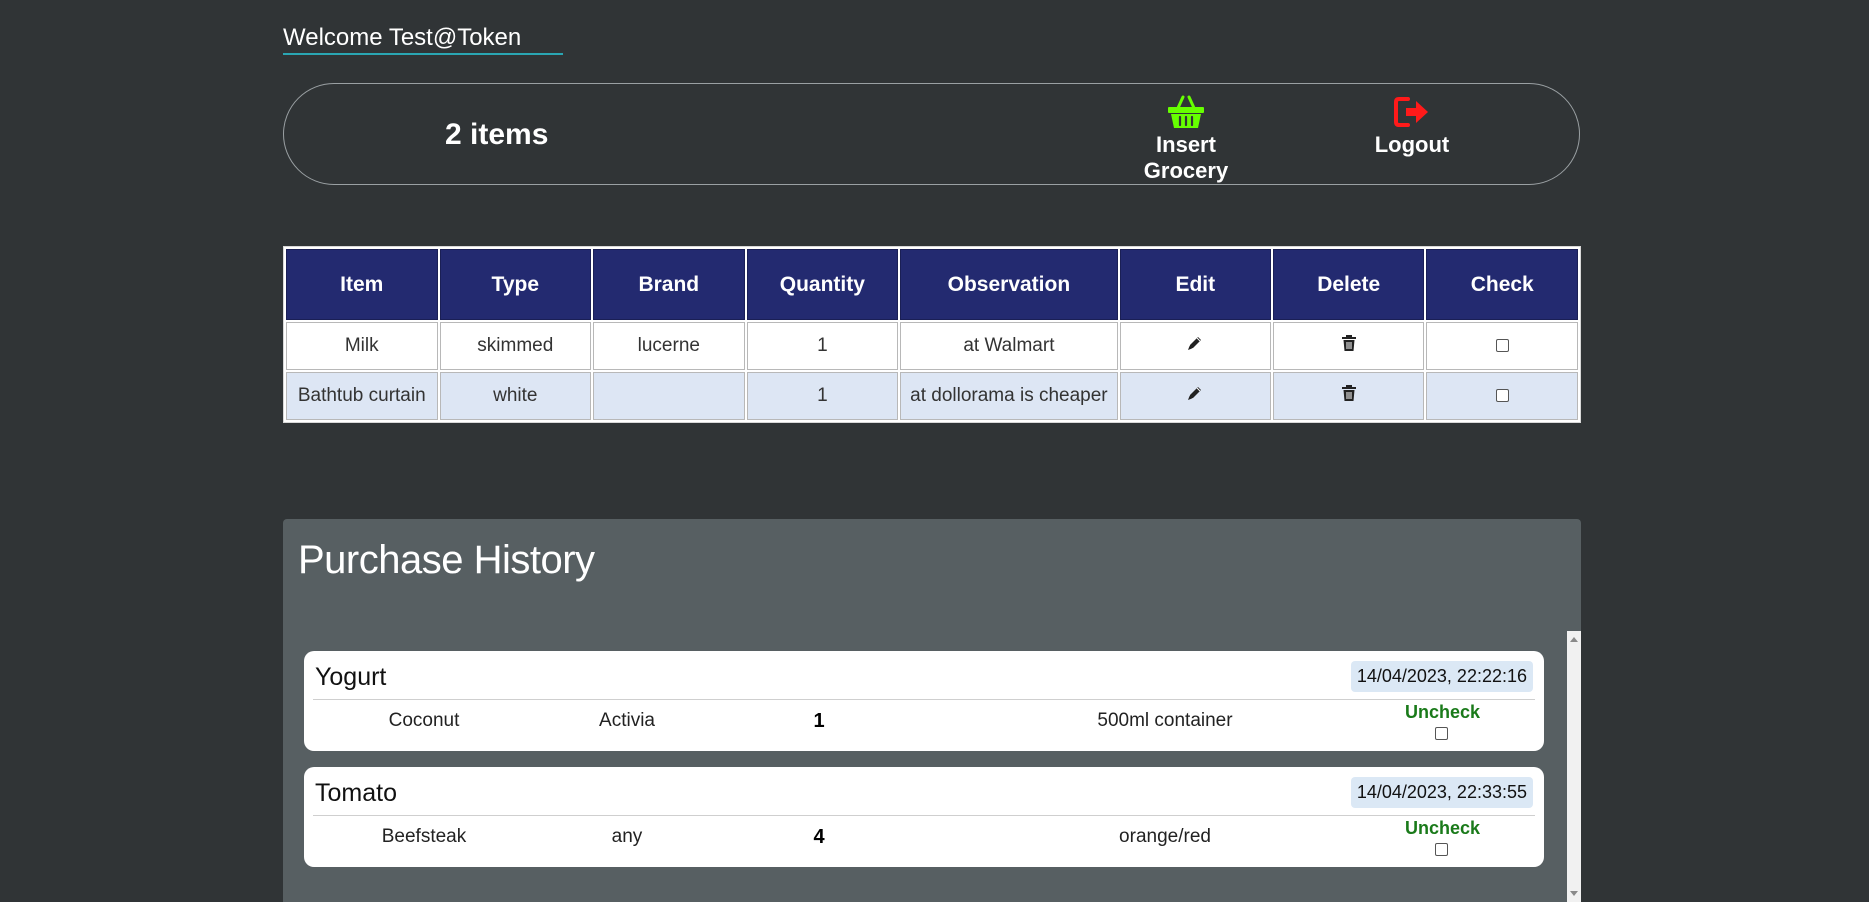 The image size is (1869, 902). I want to click on item-count: 2 items, so click(497, 134).